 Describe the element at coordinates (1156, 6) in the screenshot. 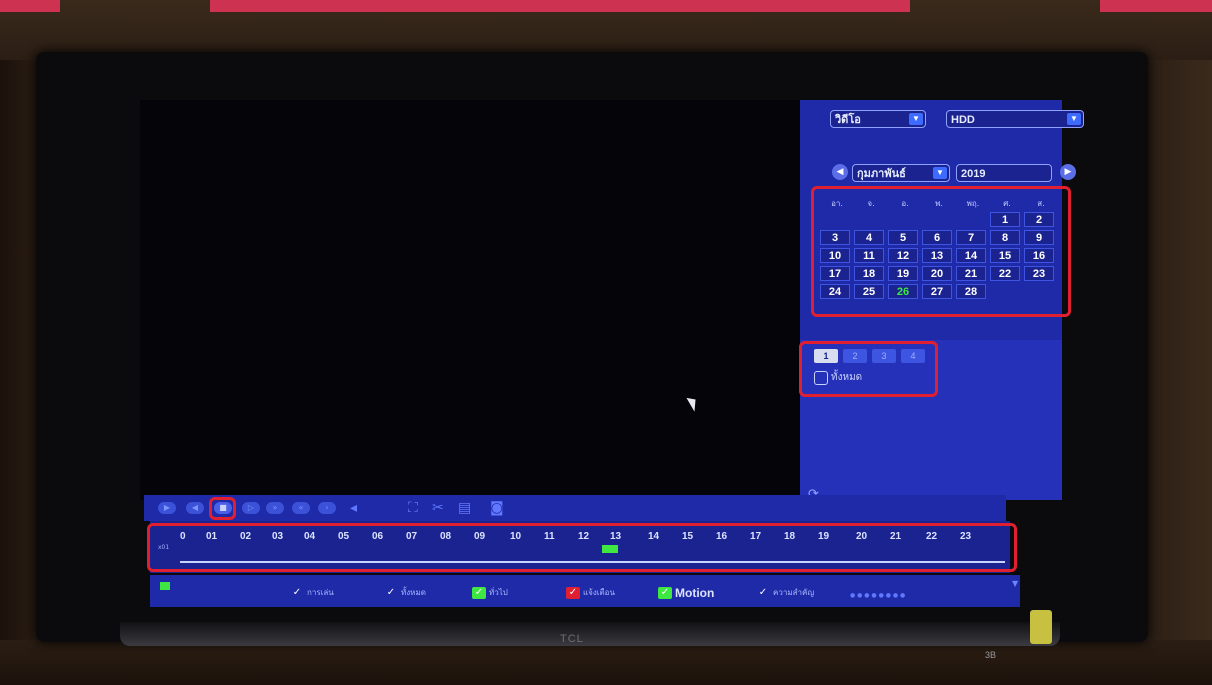

I see `overlay-band-right` at that location.